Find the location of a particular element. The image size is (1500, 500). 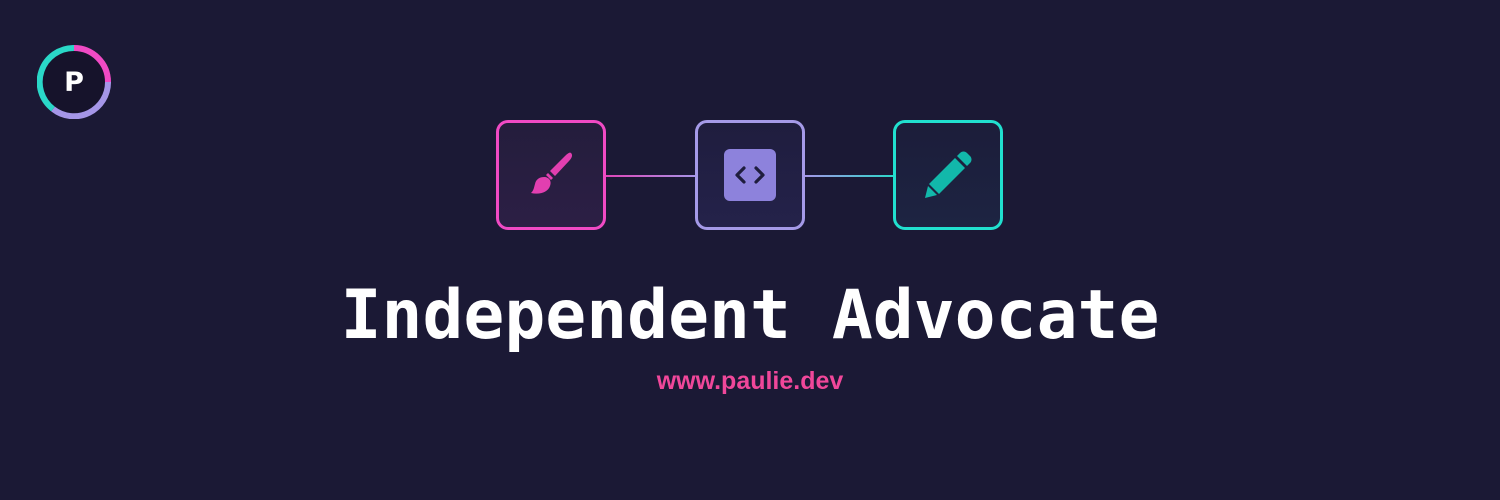

website-link: www.paulie.dev is located at coordinates (750, 381).